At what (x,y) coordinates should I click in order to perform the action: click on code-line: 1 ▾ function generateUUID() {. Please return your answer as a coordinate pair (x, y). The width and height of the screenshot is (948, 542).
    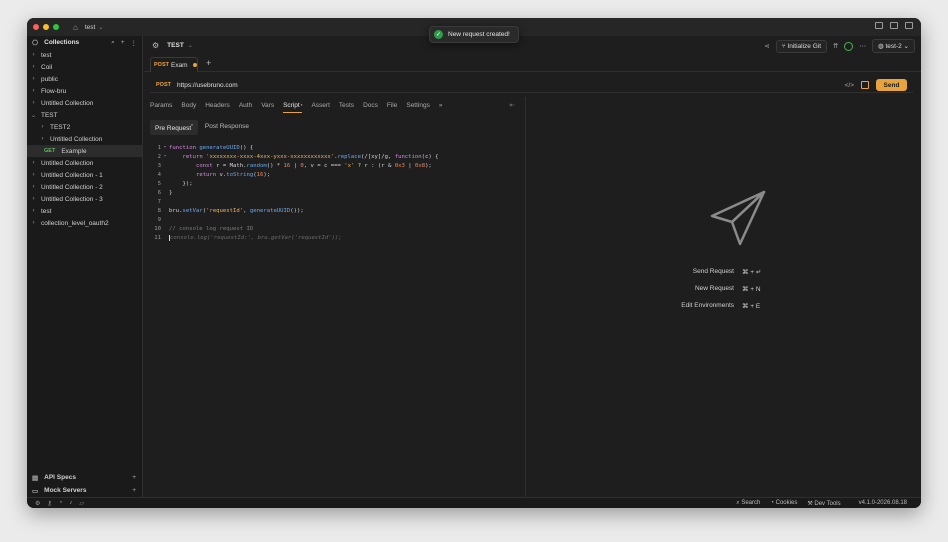
    Looking at the image, I should click on (334, 147).